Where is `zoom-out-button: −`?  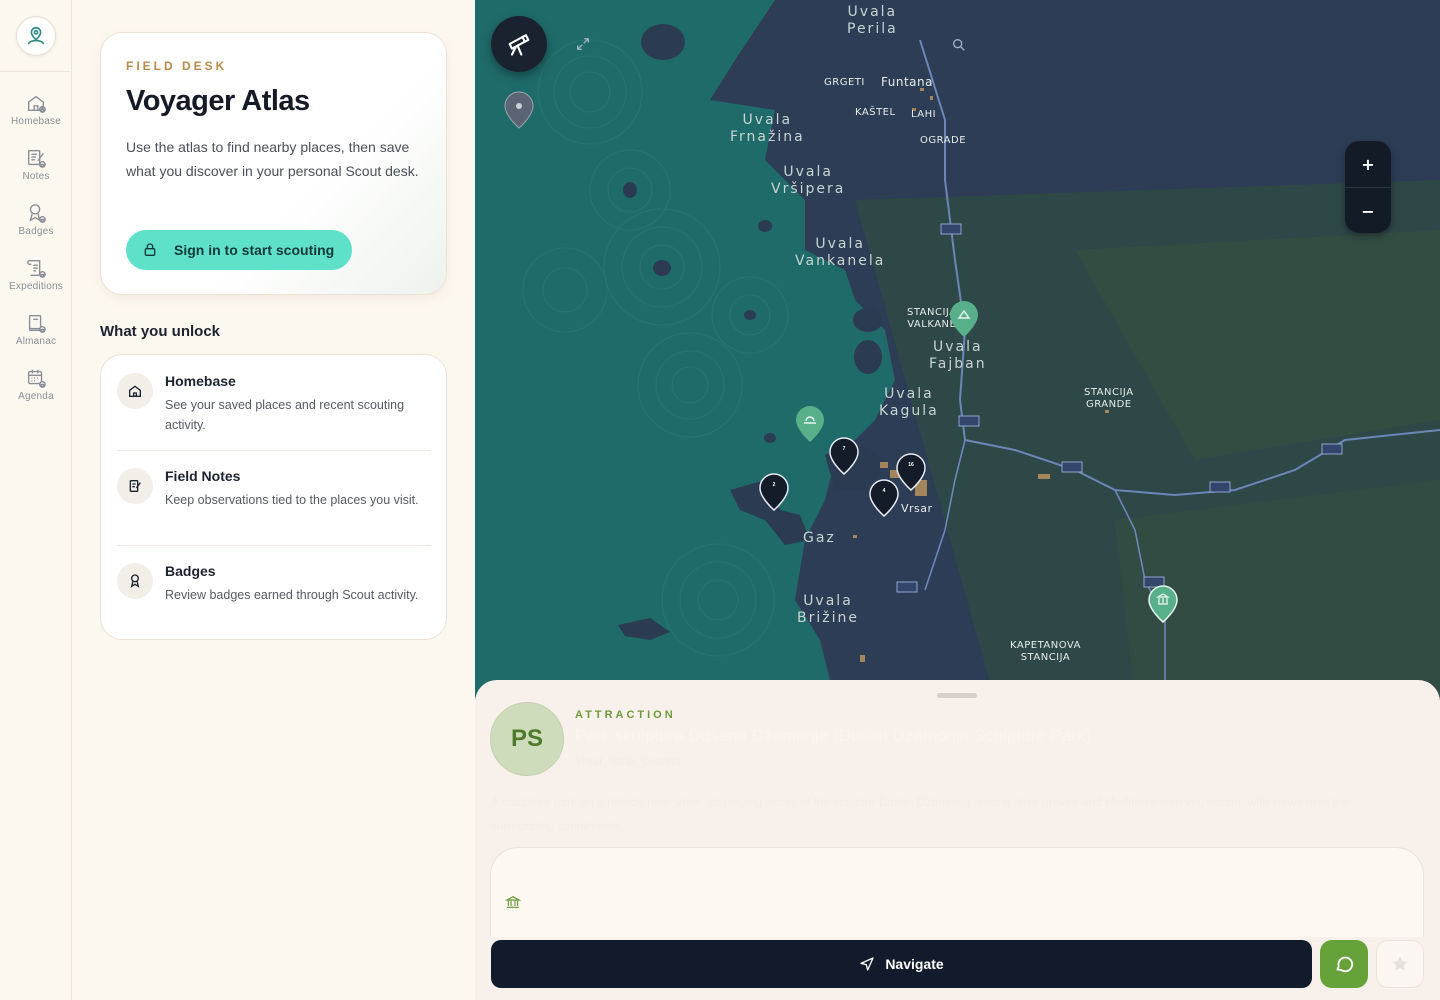
zoom-out-button: − is located at coordinates (1368, 211).